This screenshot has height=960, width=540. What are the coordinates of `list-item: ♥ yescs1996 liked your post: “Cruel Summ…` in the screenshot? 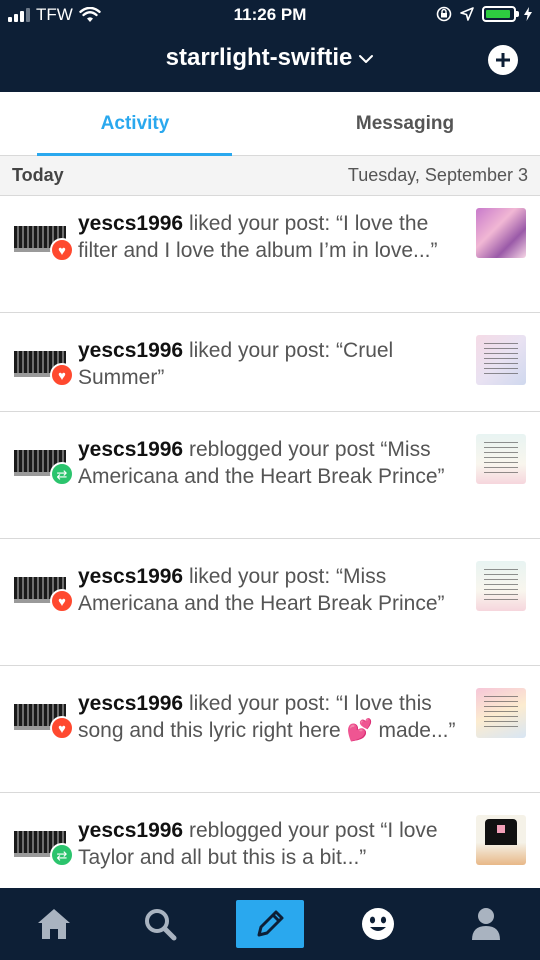 It's located at (270, 362).